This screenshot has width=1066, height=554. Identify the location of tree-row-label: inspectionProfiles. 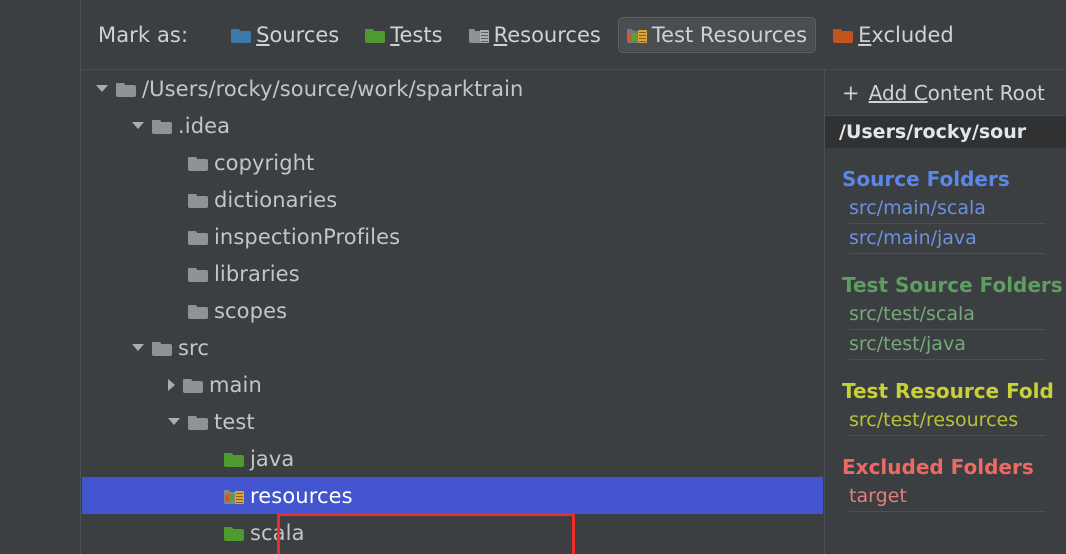
(307, 236).